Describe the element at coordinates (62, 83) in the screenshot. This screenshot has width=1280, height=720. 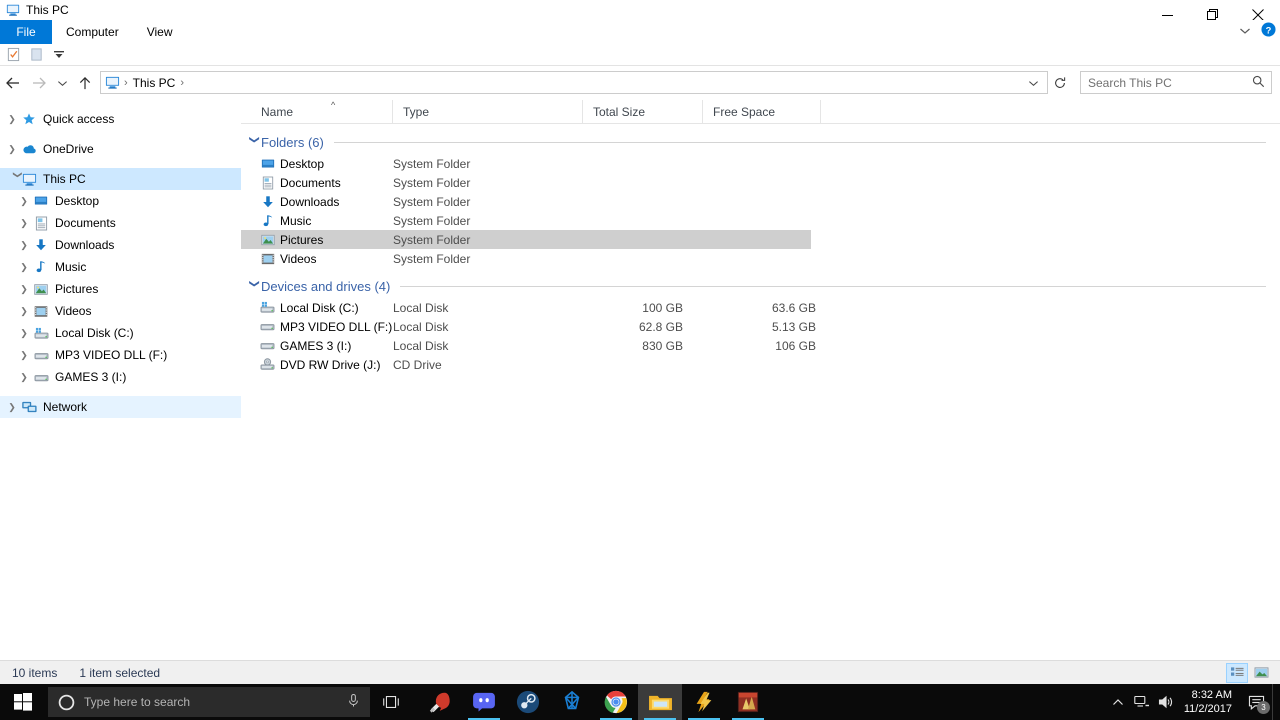
I see `recent-locations-button` at that location.